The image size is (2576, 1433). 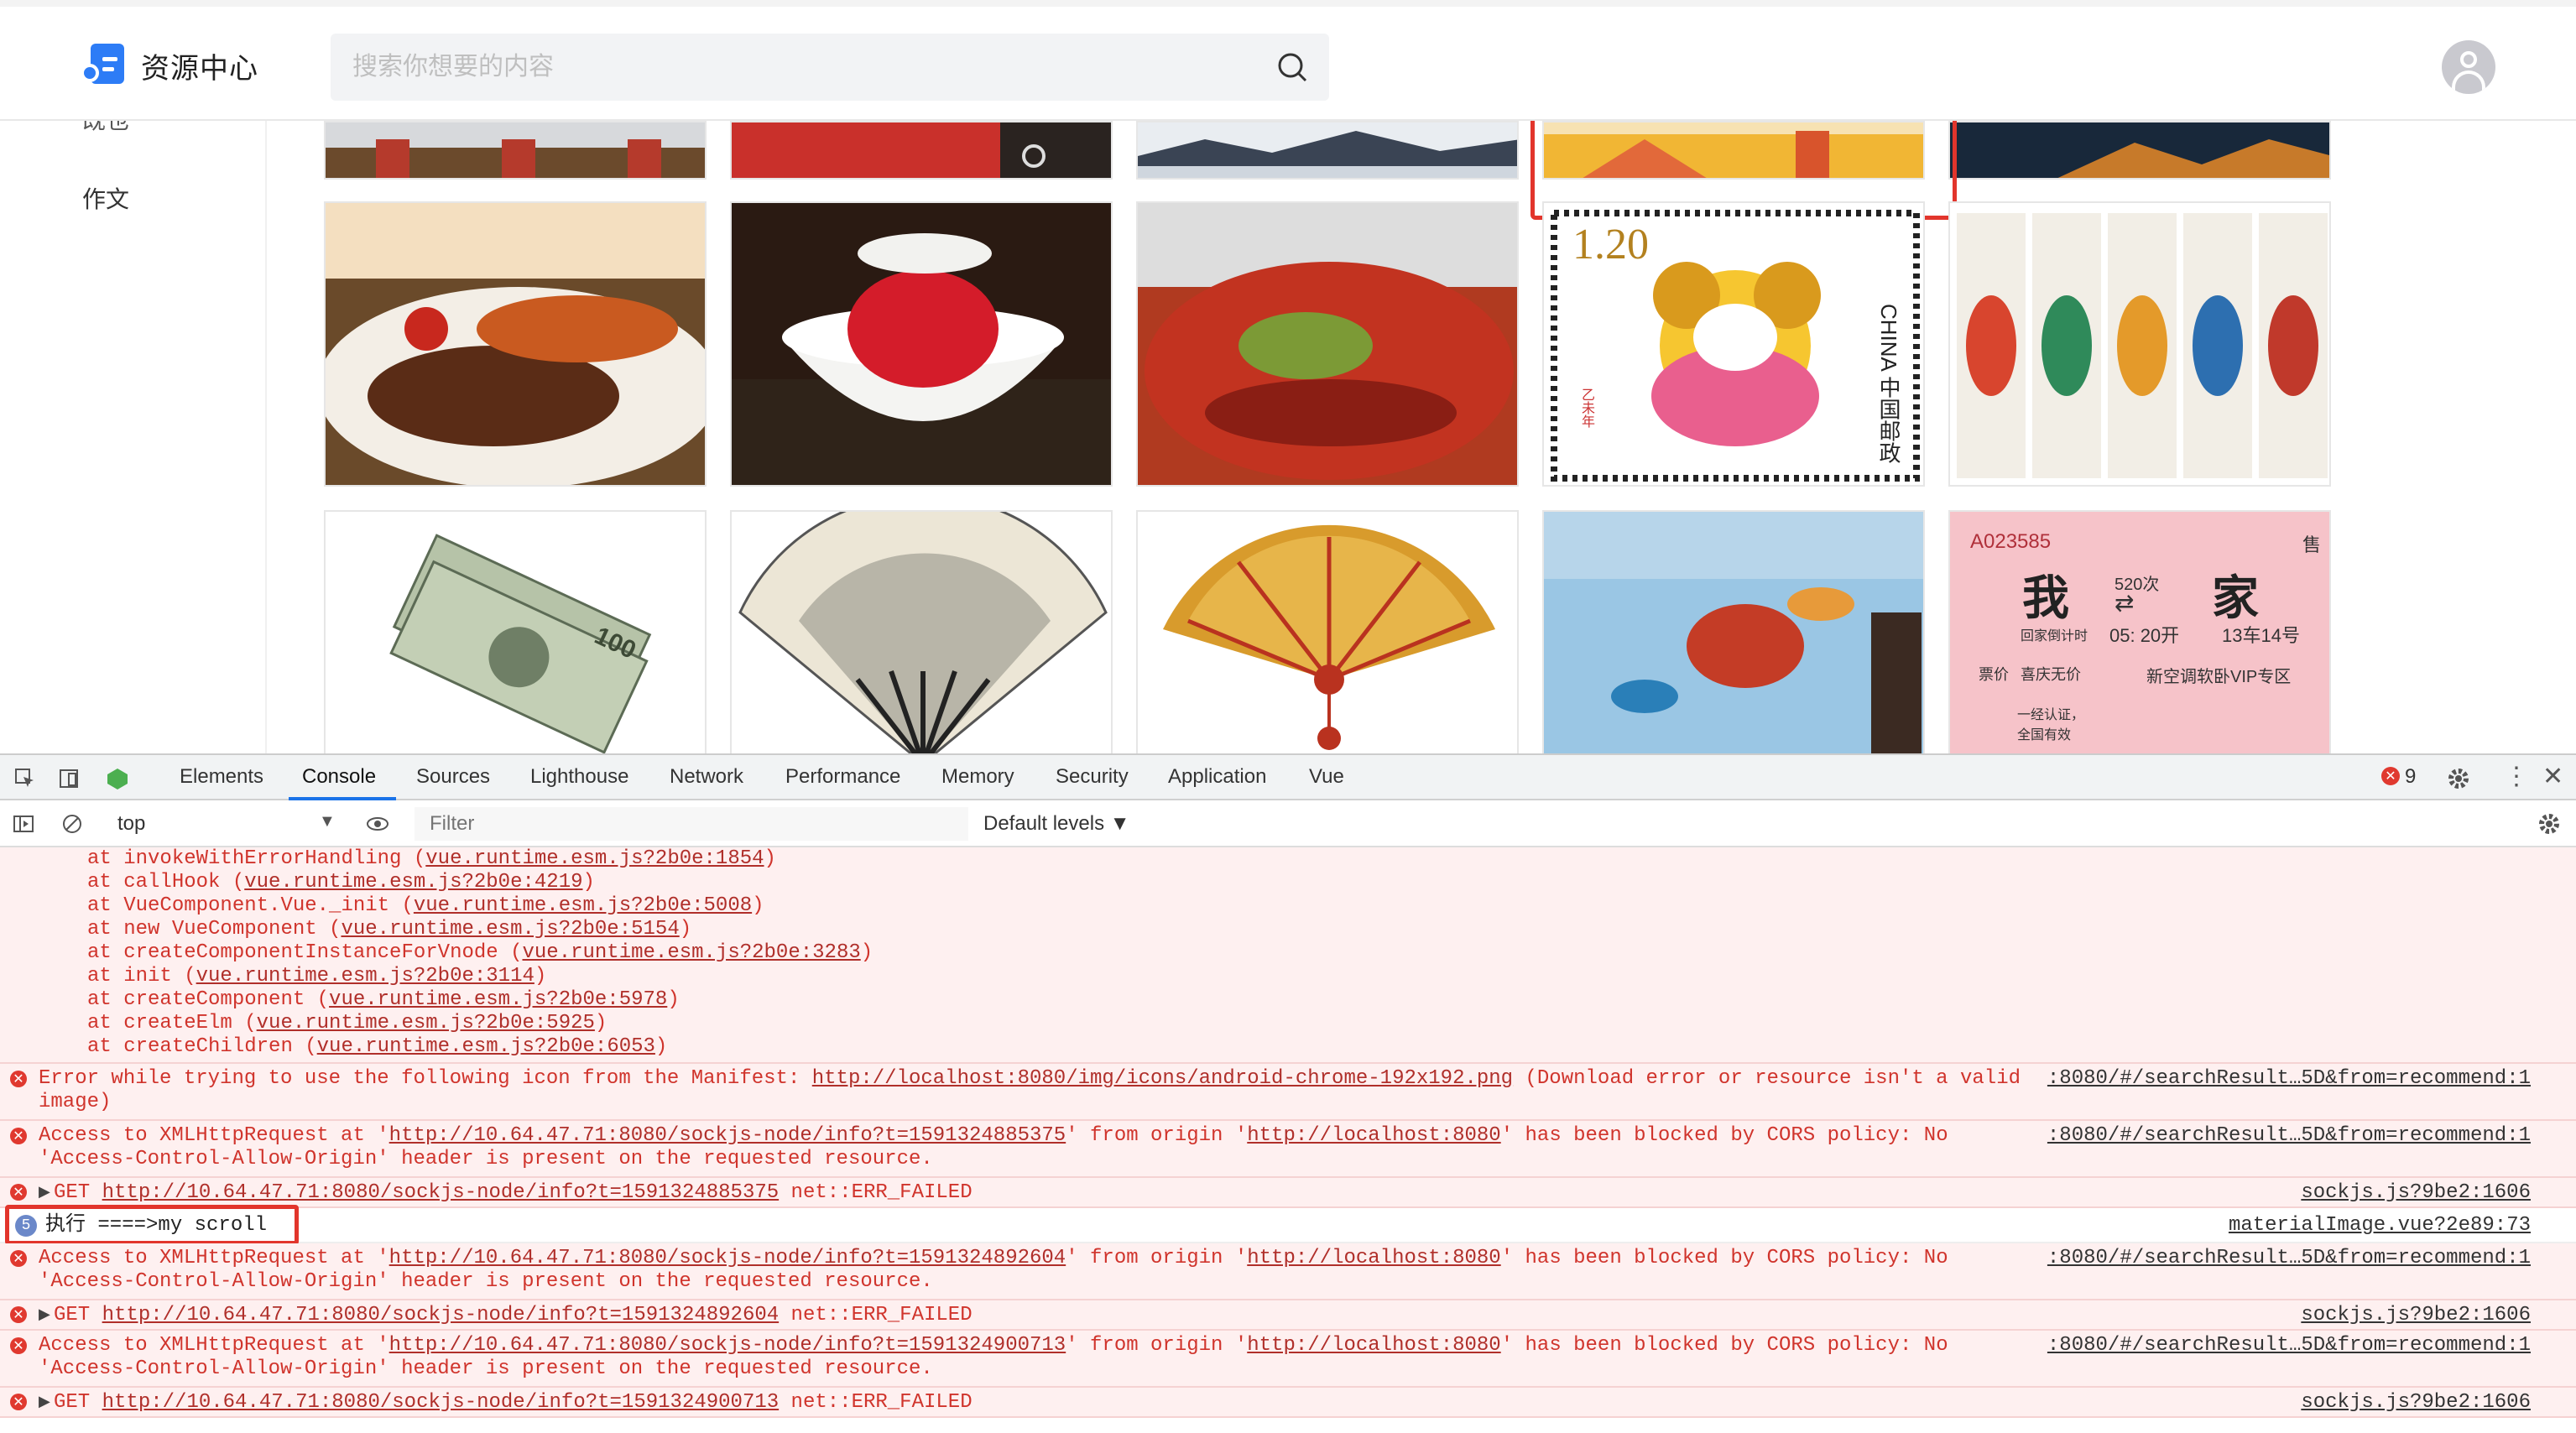 I want to click on ticket-from: 我, so click(x=2045, y=597).